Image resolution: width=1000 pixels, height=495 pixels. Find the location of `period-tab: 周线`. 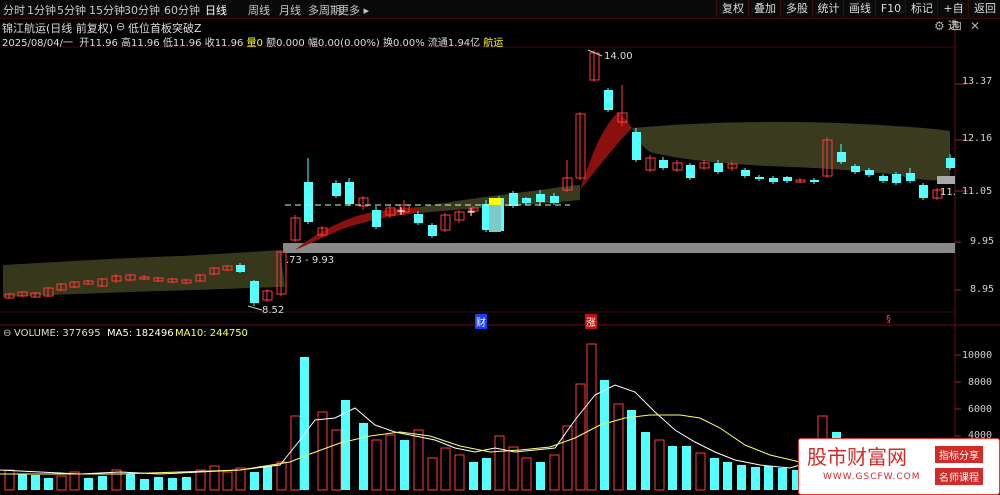

period-tab: 周线 is located at coordinates (259, 10).